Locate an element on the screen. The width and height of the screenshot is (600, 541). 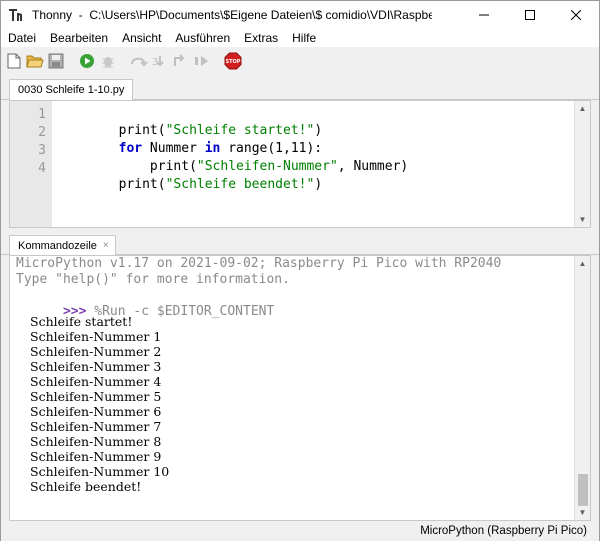
shell-banner-line: Type "help()" for more information. is located at coordinates (153, 279).